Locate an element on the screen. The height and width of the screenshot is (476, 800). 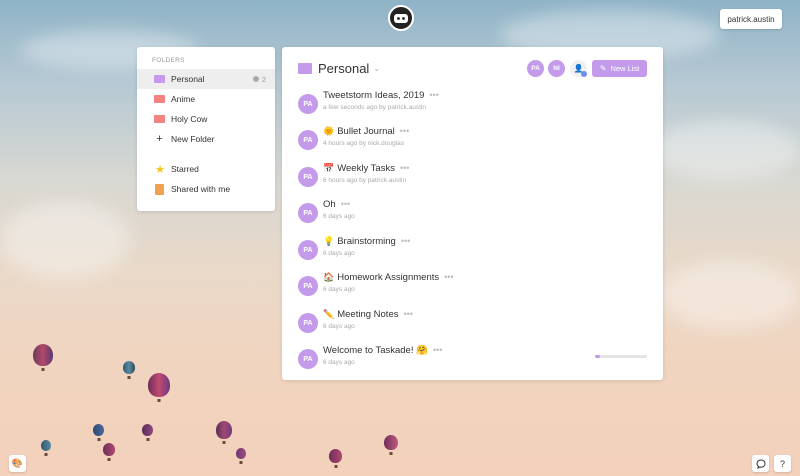
sidebar-item-shared: Shared with me is located at coordinates (206, 189).